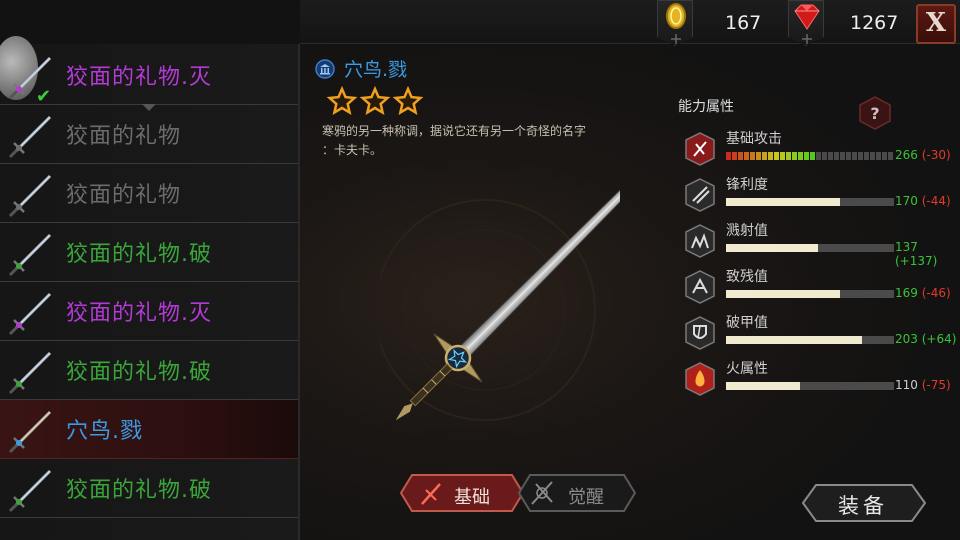 This screenshot has height=540, width=960. Describe the element at coordinates (352, 150) in the screenshot. I see `description-line-2: ：卡夫卡。` at that location.